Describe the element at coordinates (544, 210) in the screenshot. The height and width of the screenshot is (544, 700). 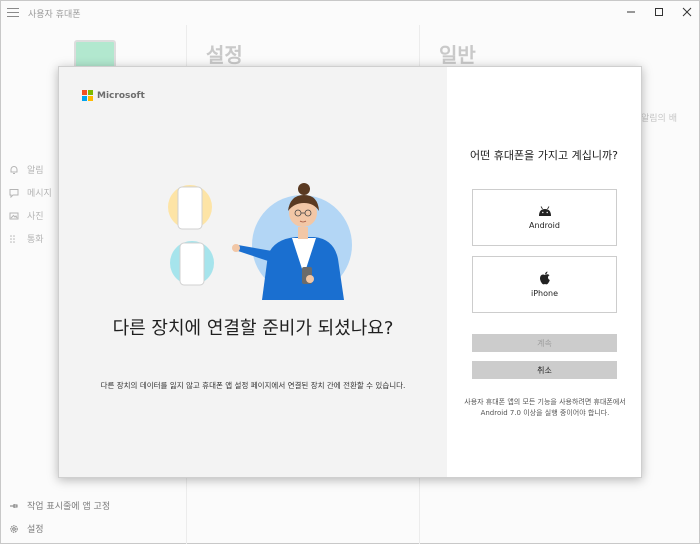
I see `android-icon` at that location.